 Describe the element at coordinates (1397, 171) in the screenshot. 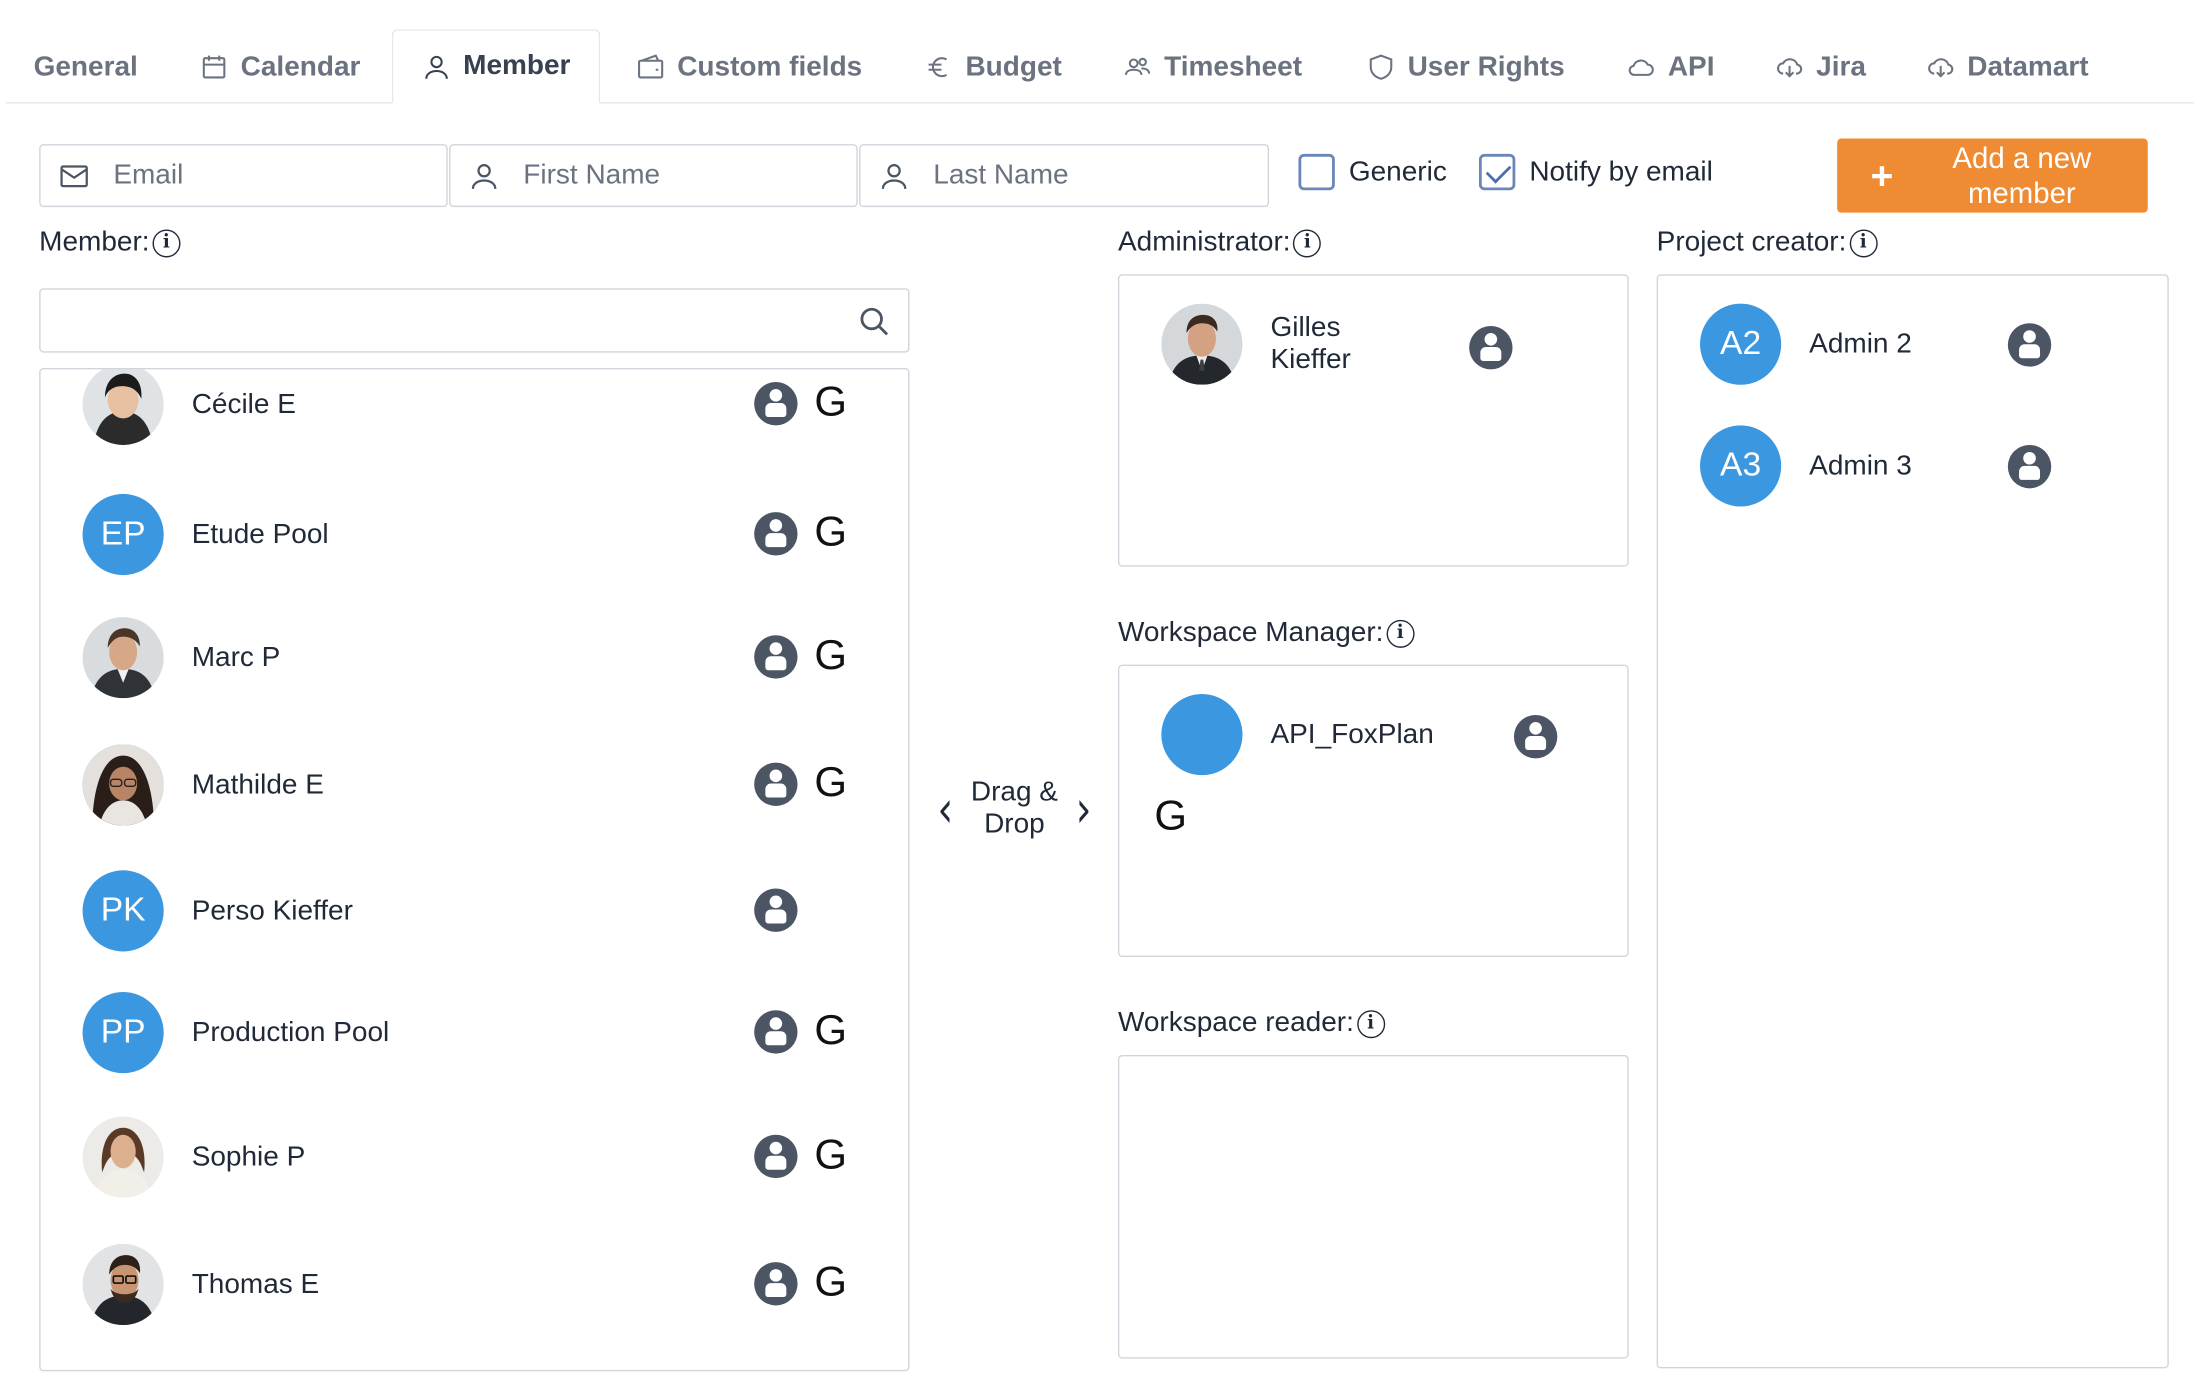

I see `generic-label: Generic` at that location.